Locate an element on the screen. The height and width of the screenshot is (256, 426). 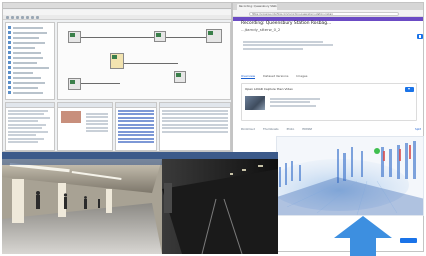
up-arrow-icon is located at coordinates (363, 236).